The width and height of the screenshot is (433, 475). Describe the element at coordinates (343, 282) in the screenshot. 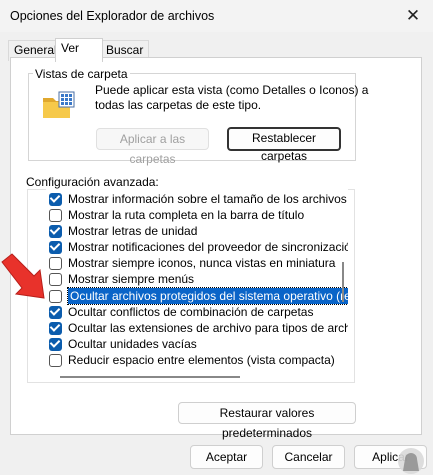

I see `vertical-scrollbar` at that location.